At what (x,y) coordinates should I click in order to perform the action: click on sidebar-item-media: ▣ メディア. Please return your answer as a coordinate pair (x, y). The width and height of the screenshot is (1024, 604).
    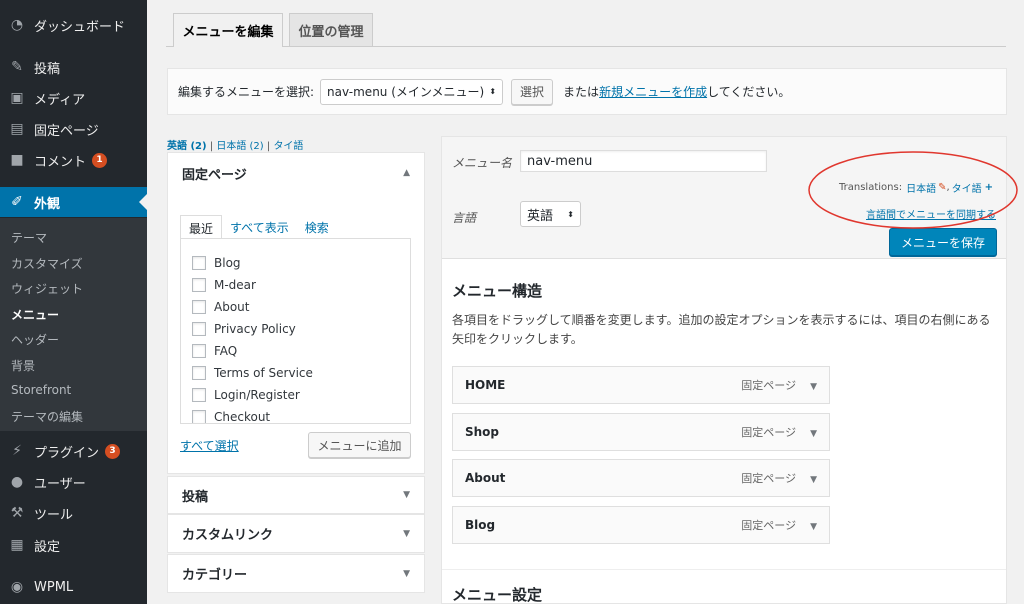
    Looking at the image, I should click on (73, 98).